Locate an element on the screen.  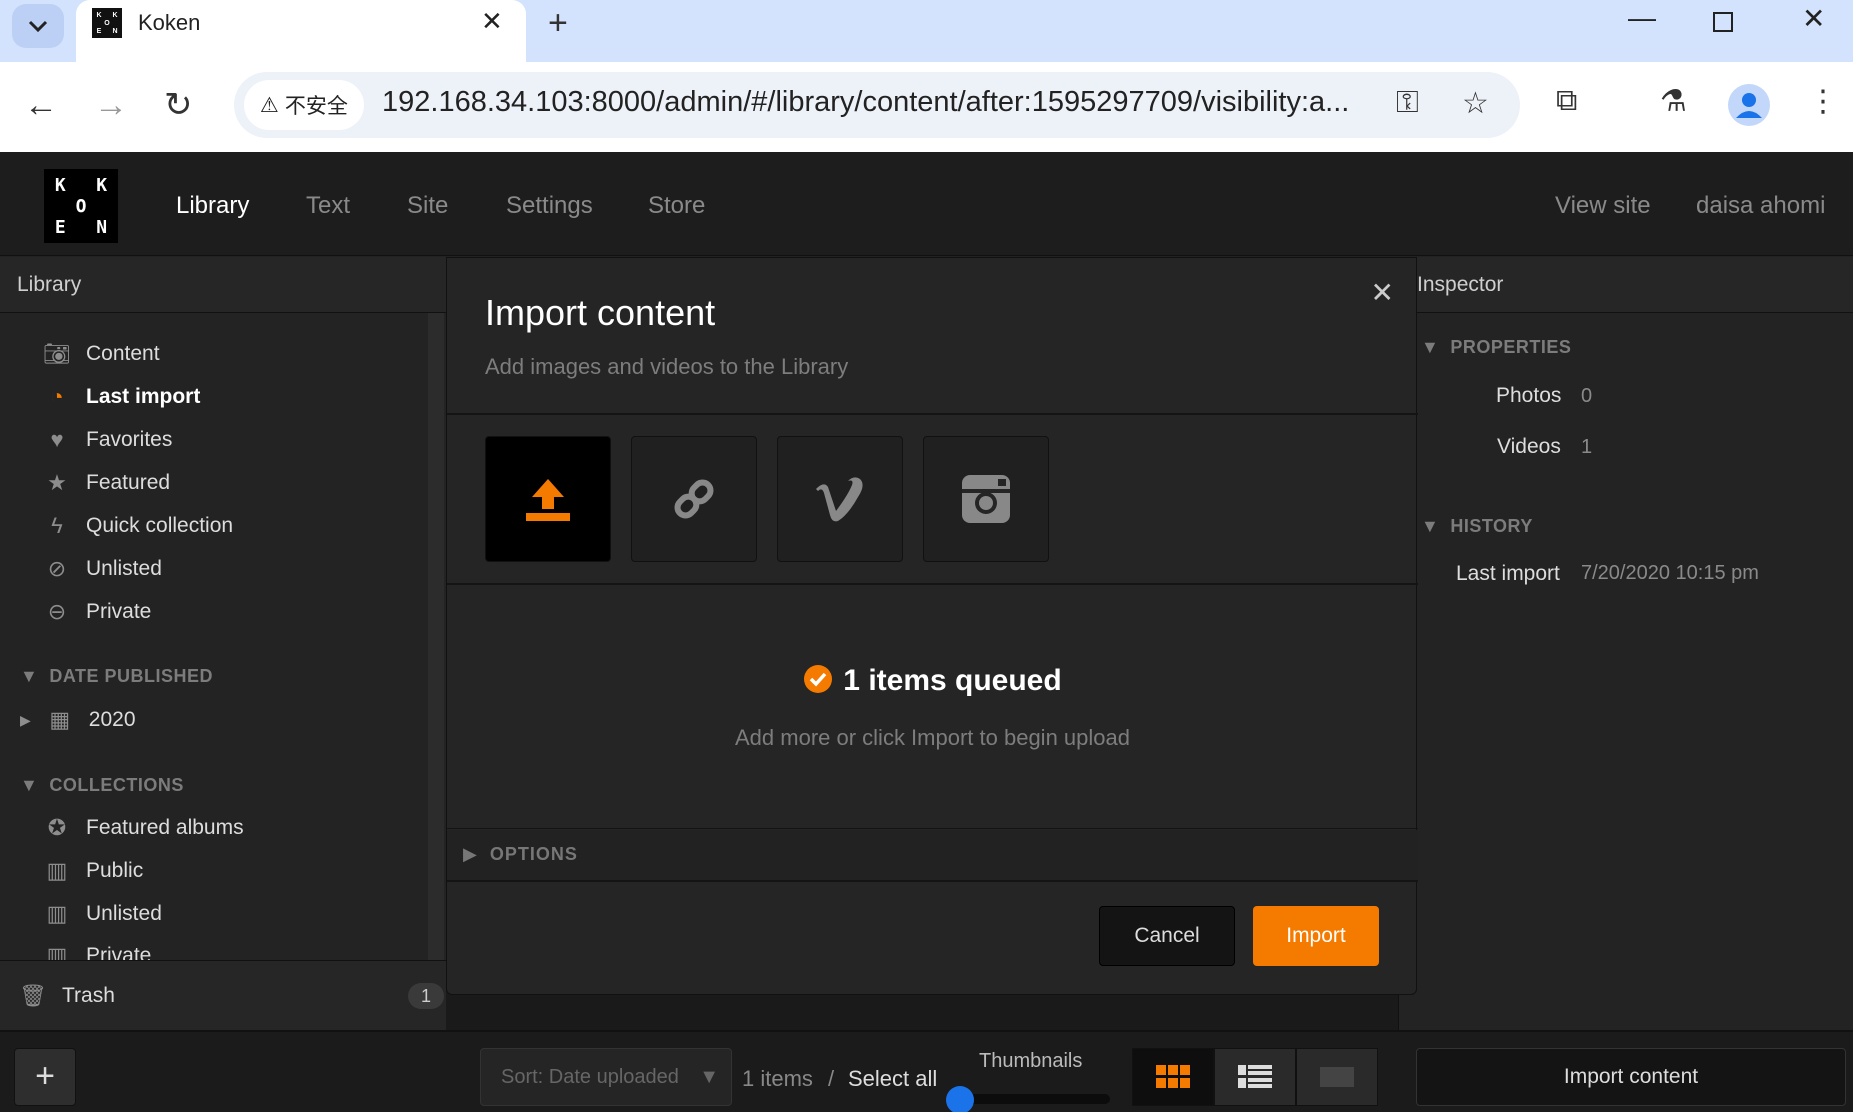
sidebar-item-unlisted: ⊘ Unlisted is located at coordinates (102, 569).